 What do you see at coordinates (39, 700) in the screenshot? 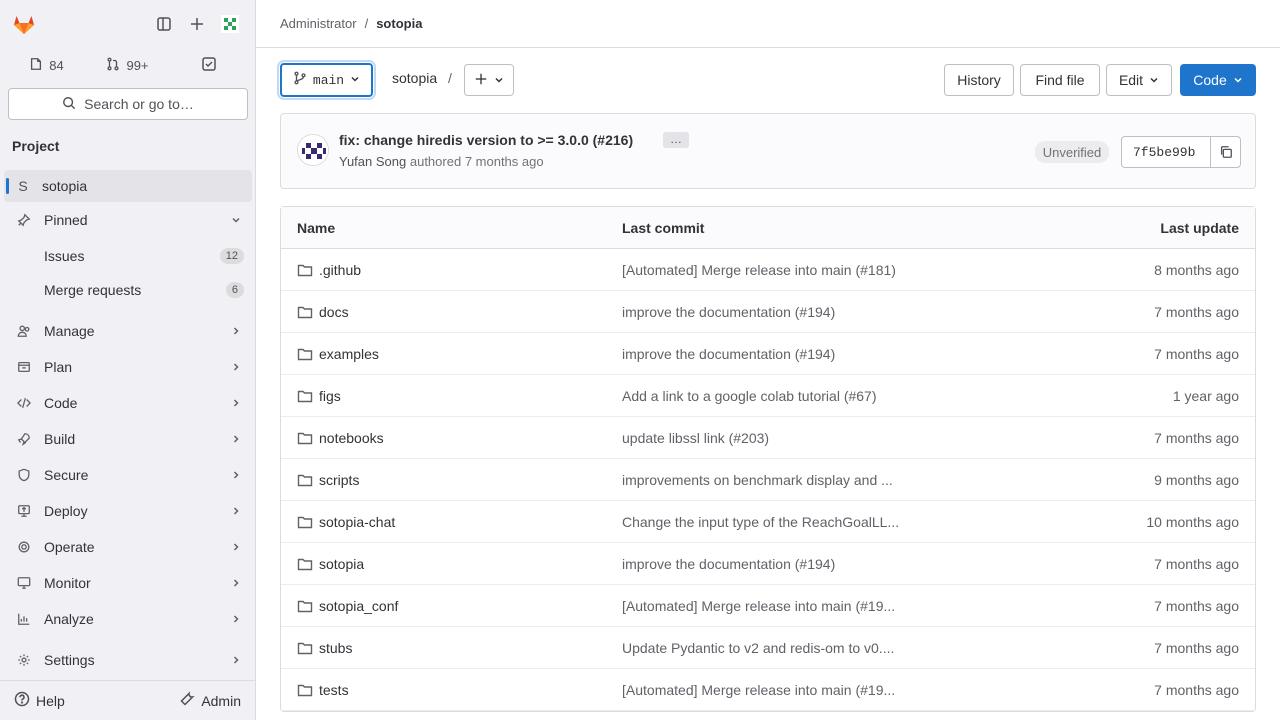
I see `help-button: Help` at bounding box center [39, 700].